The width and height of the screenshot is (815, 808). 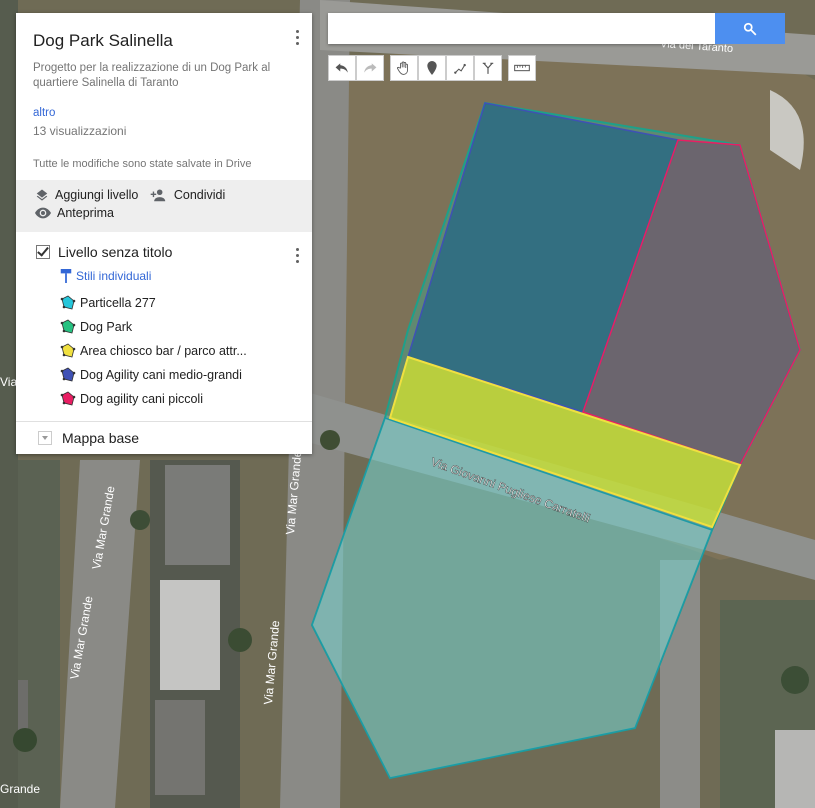 I want to click on measure-button, so click(x=522, y=68).